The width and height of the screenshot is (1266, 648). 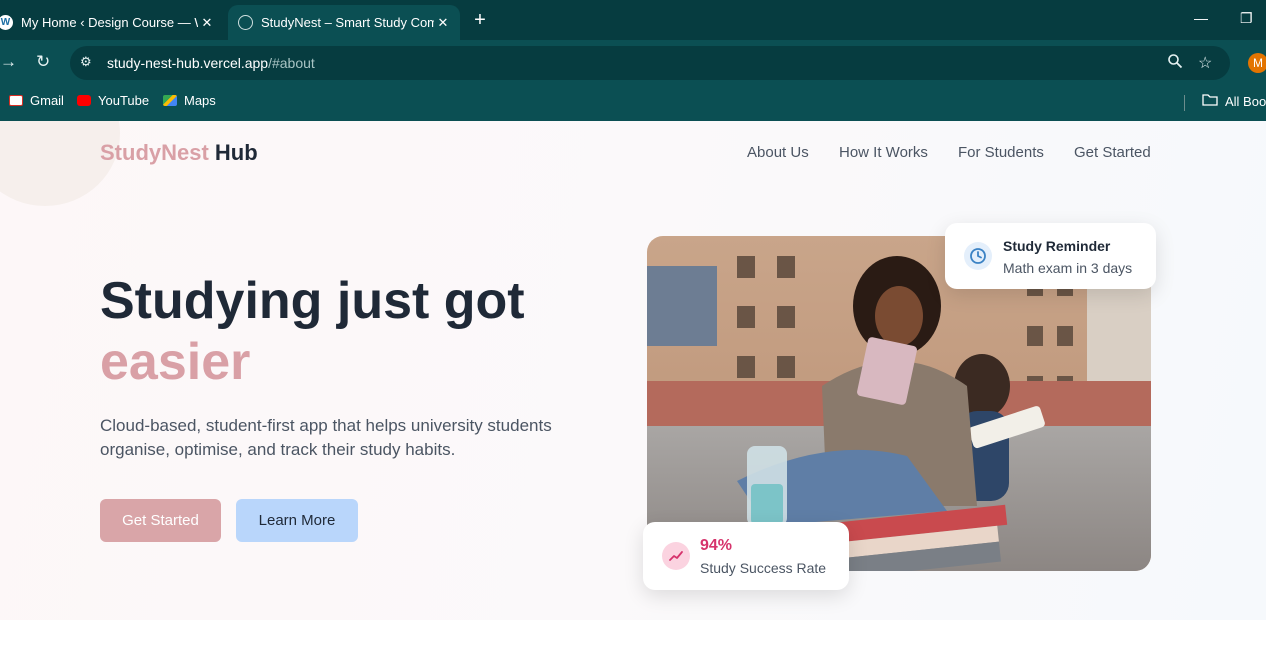 I want to click on gmail-icon, so click(x=16, y=100).